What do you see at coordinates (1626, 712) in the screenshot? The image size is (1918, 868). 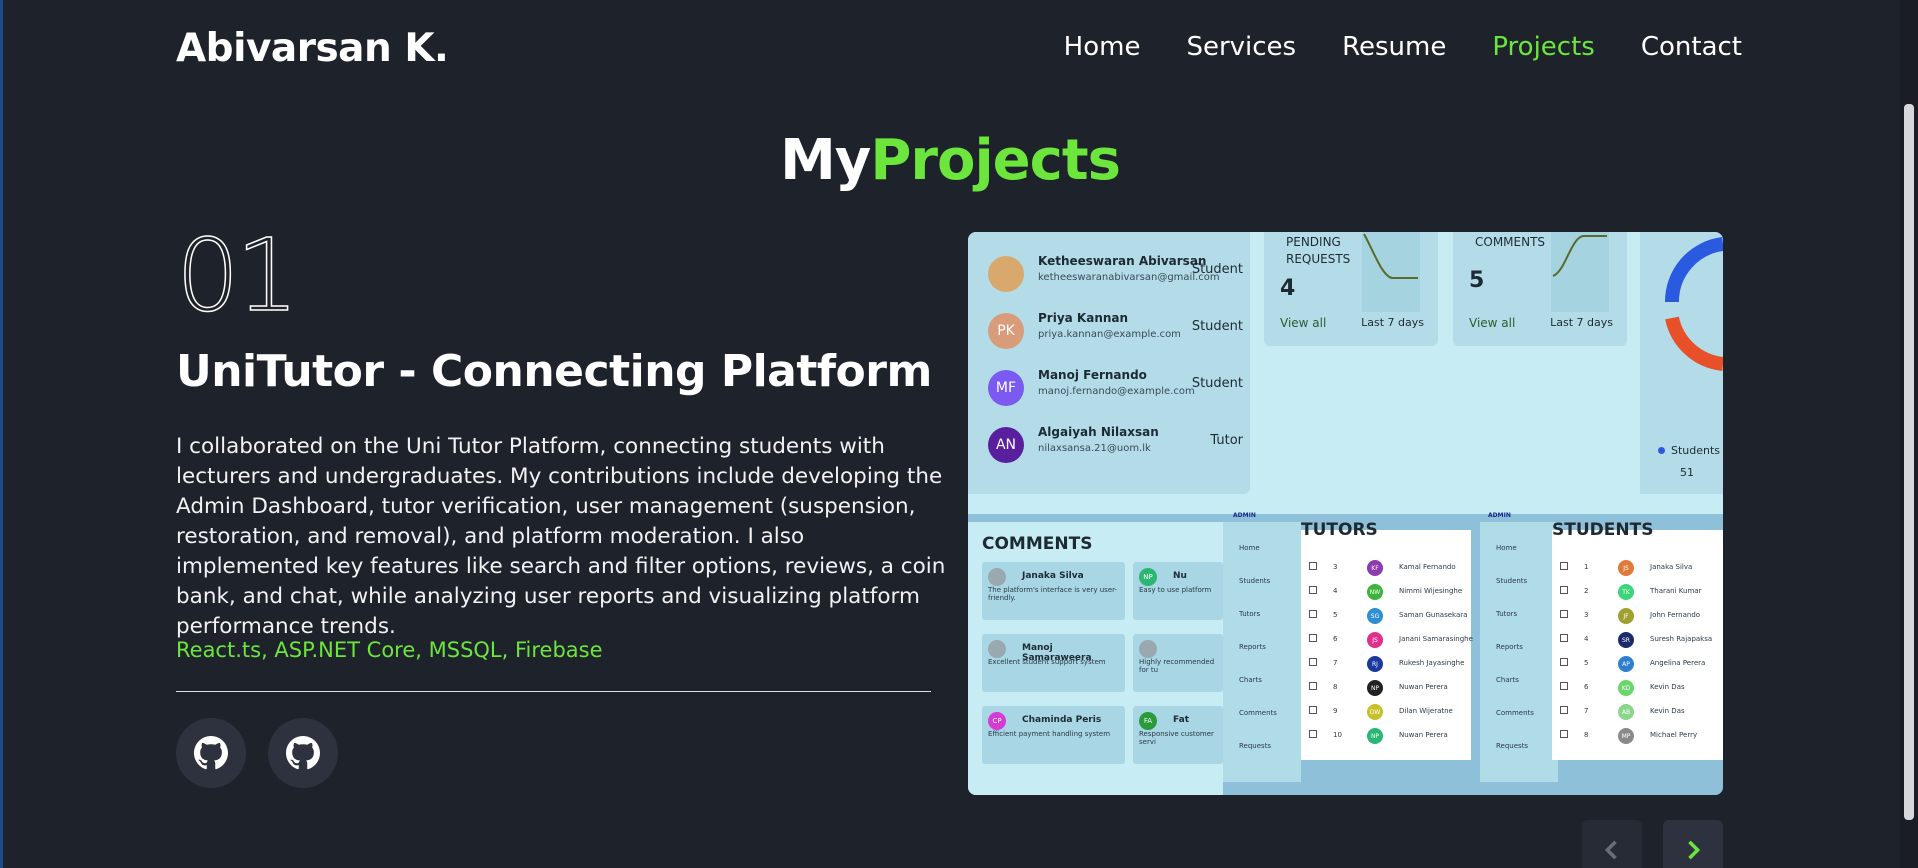 I see `avatar: AB` at bounding box center [1626, 712].